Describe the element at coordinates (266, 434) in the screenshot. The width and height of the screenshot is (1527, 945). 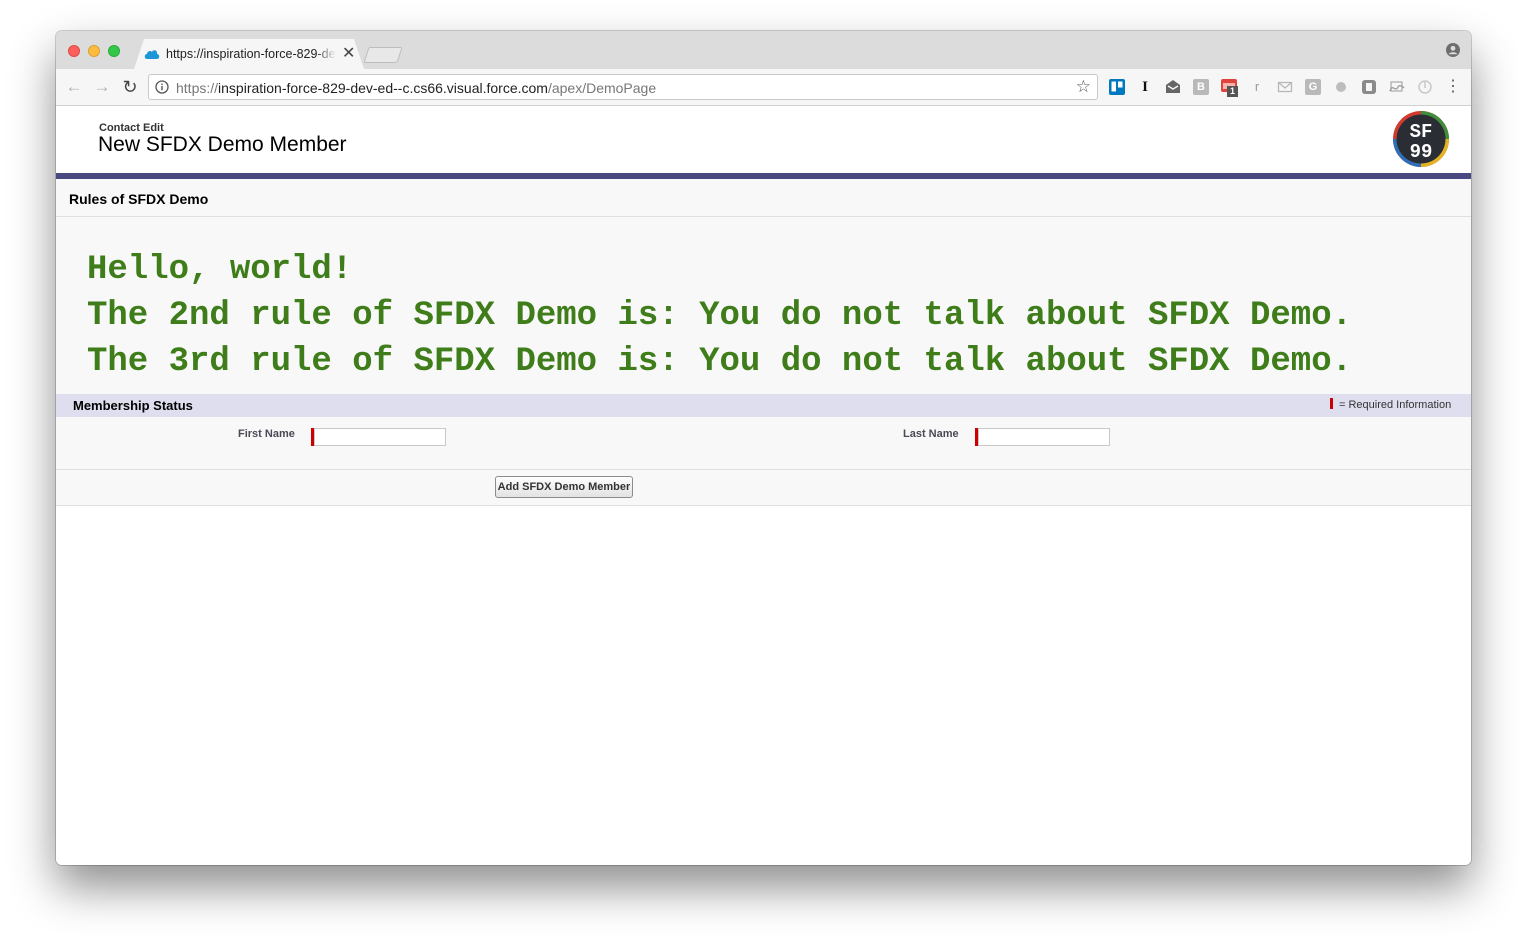
I see `first-name-label: First Name` at that location.